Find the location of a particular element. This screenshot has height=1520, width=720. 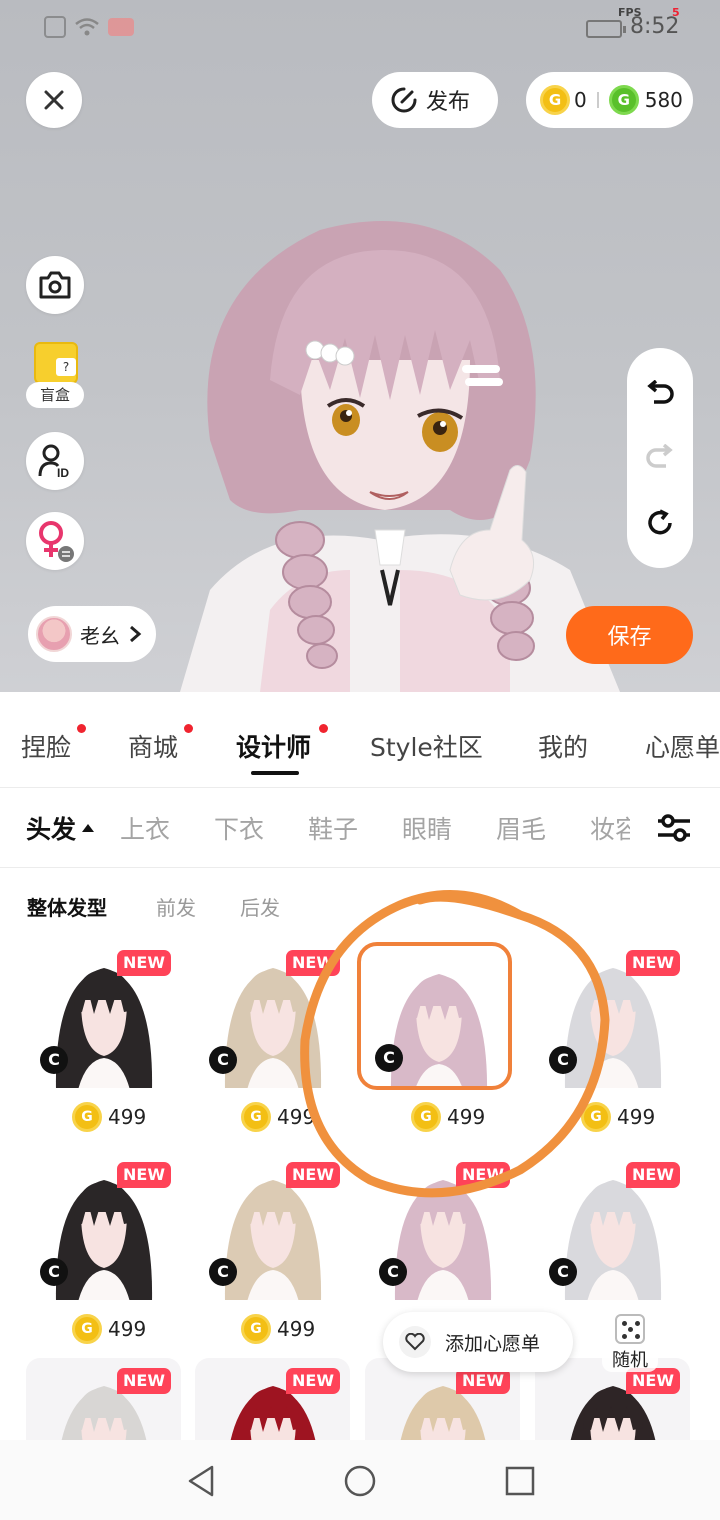

wishlist-label: 添加心愿单 is located at coordinates (493, 1343).